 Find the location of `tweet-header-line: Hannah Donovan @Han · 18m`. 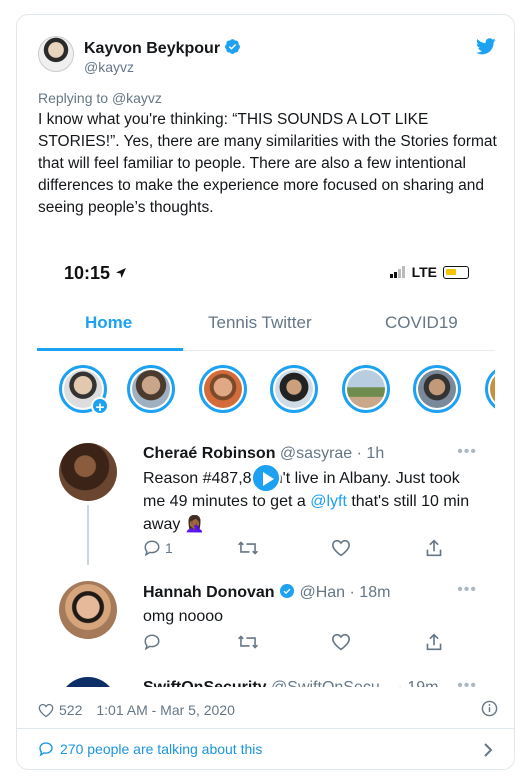

tweet-header-line: Hannah Donovan @Han · 18m is located at coordinates (266, 592).